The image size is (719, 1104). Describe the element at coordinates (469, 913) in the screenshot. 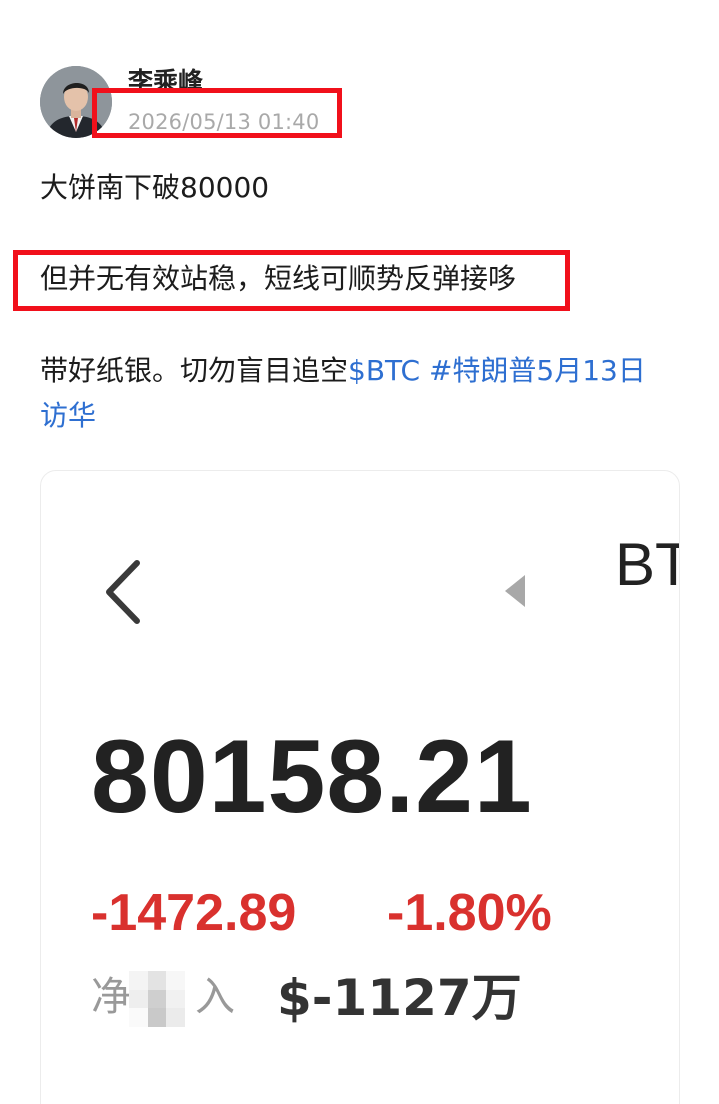

I see `price-change-percent: -1.80%` at that location.